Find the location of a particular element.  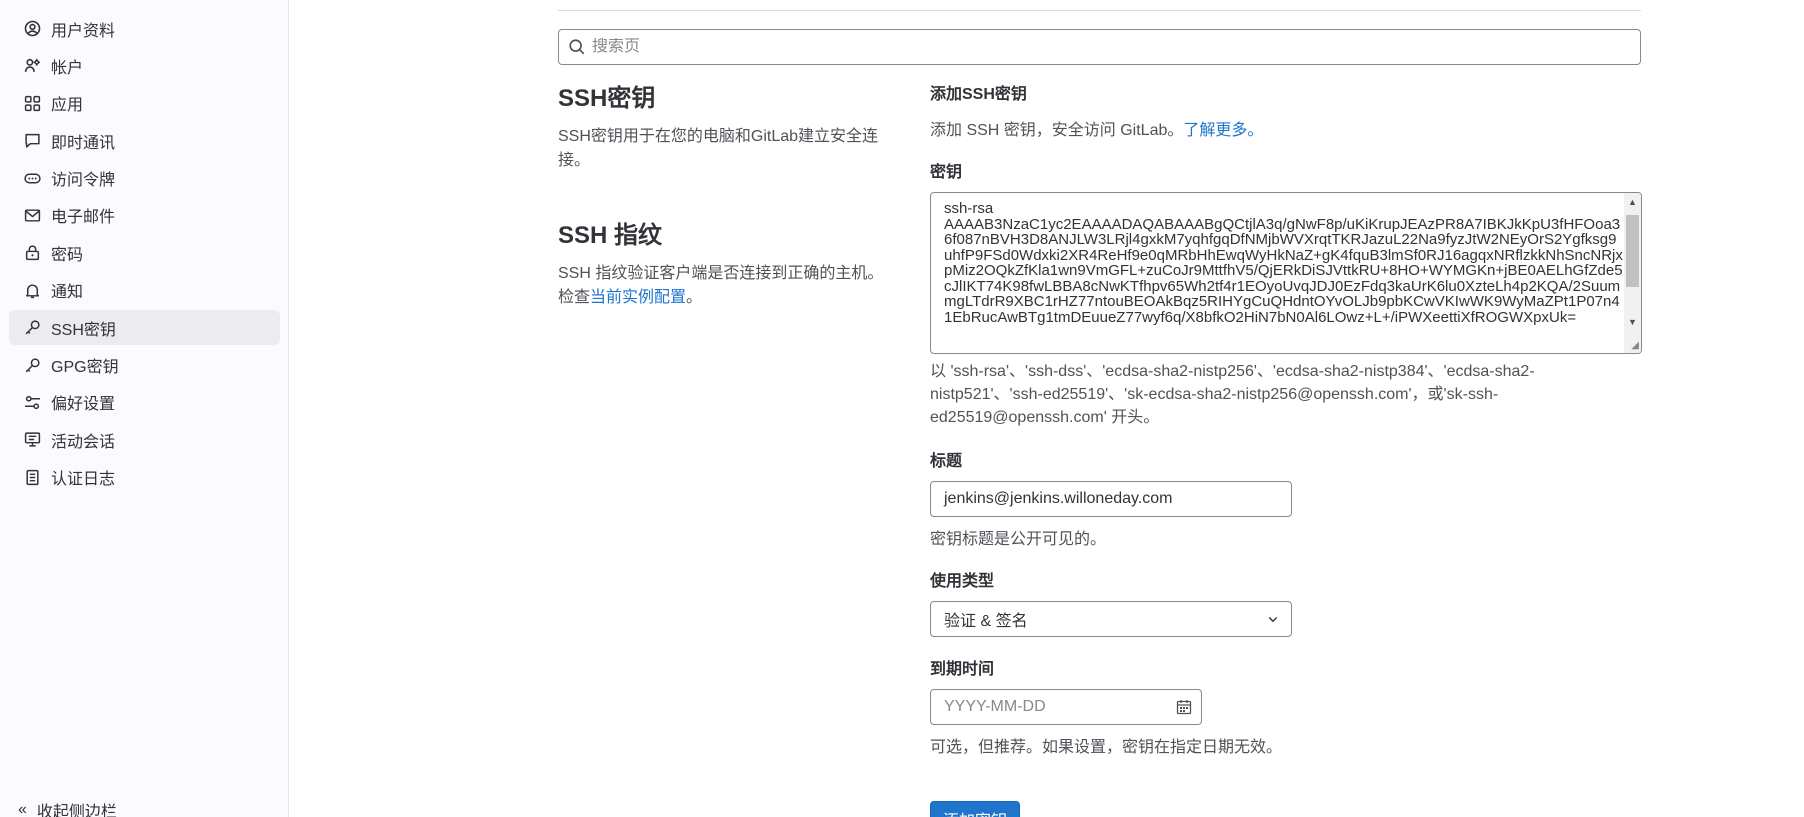

ssh-keys-description: SSH密钥用于在您的电脑和GitLab建立安全连接。 is located at coordinates (718, 148).